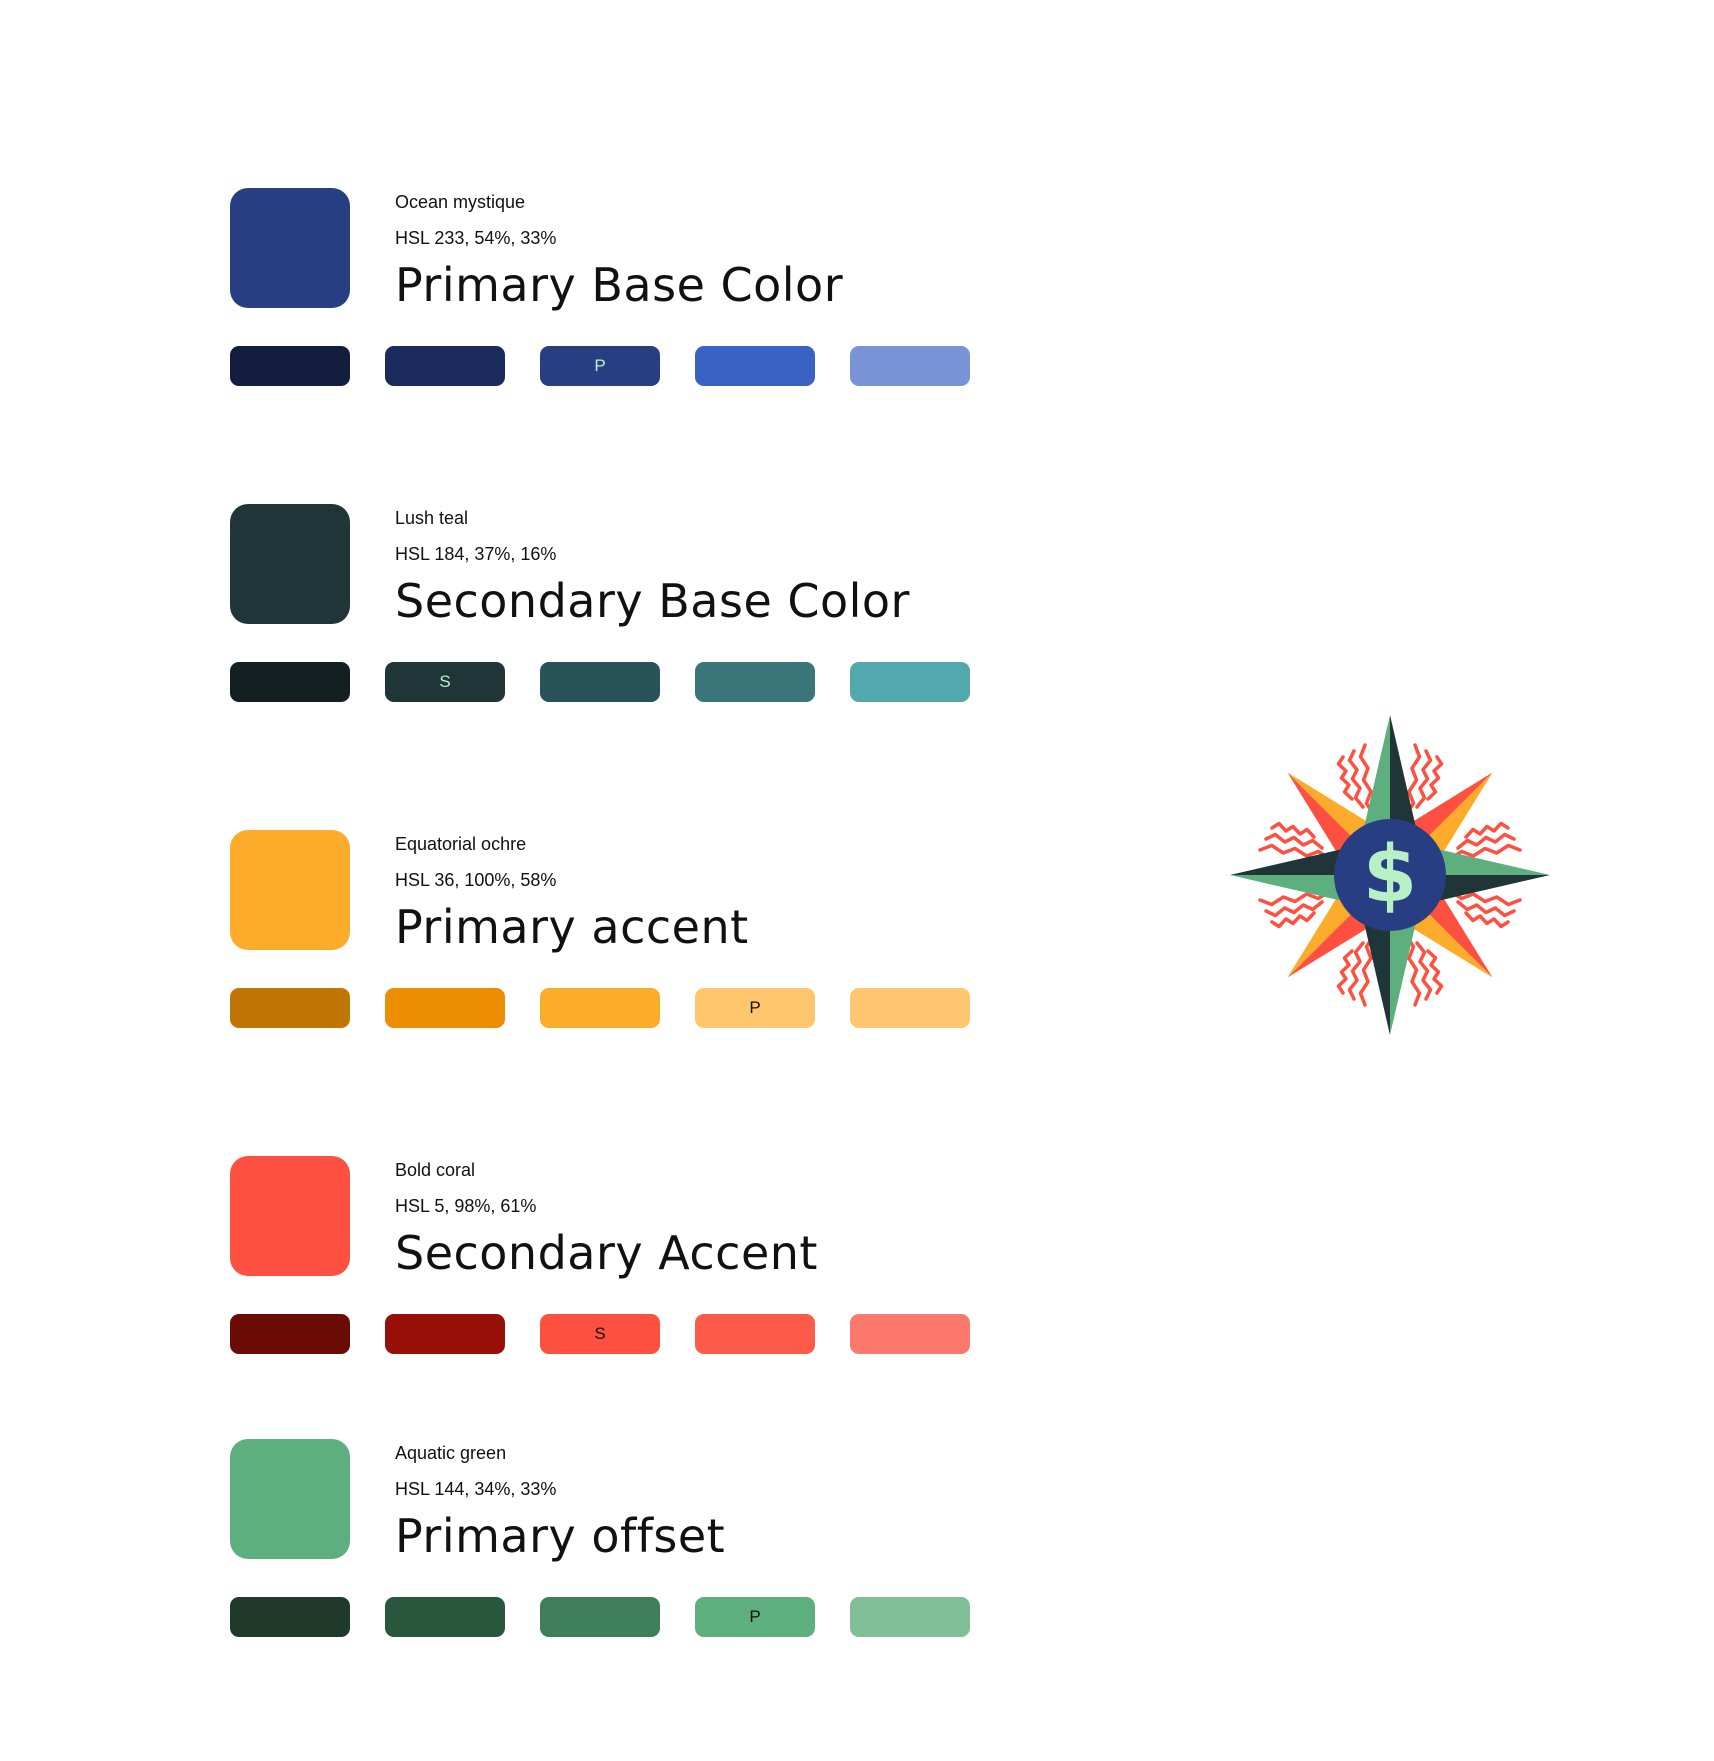  Describe the element at coordinates (432, 518) in the screenshot. I see `color-name: Lush teal` at that location.